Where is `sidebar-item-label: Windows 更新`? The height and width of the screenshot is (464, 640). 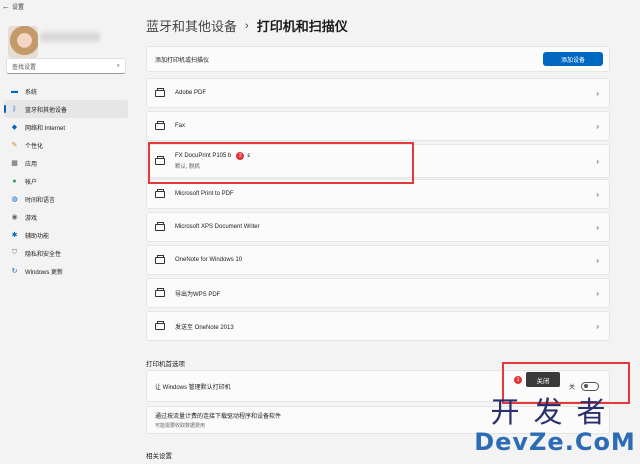 sidebar-item-label: Windows 更新 is located at coordinates (44, 272).